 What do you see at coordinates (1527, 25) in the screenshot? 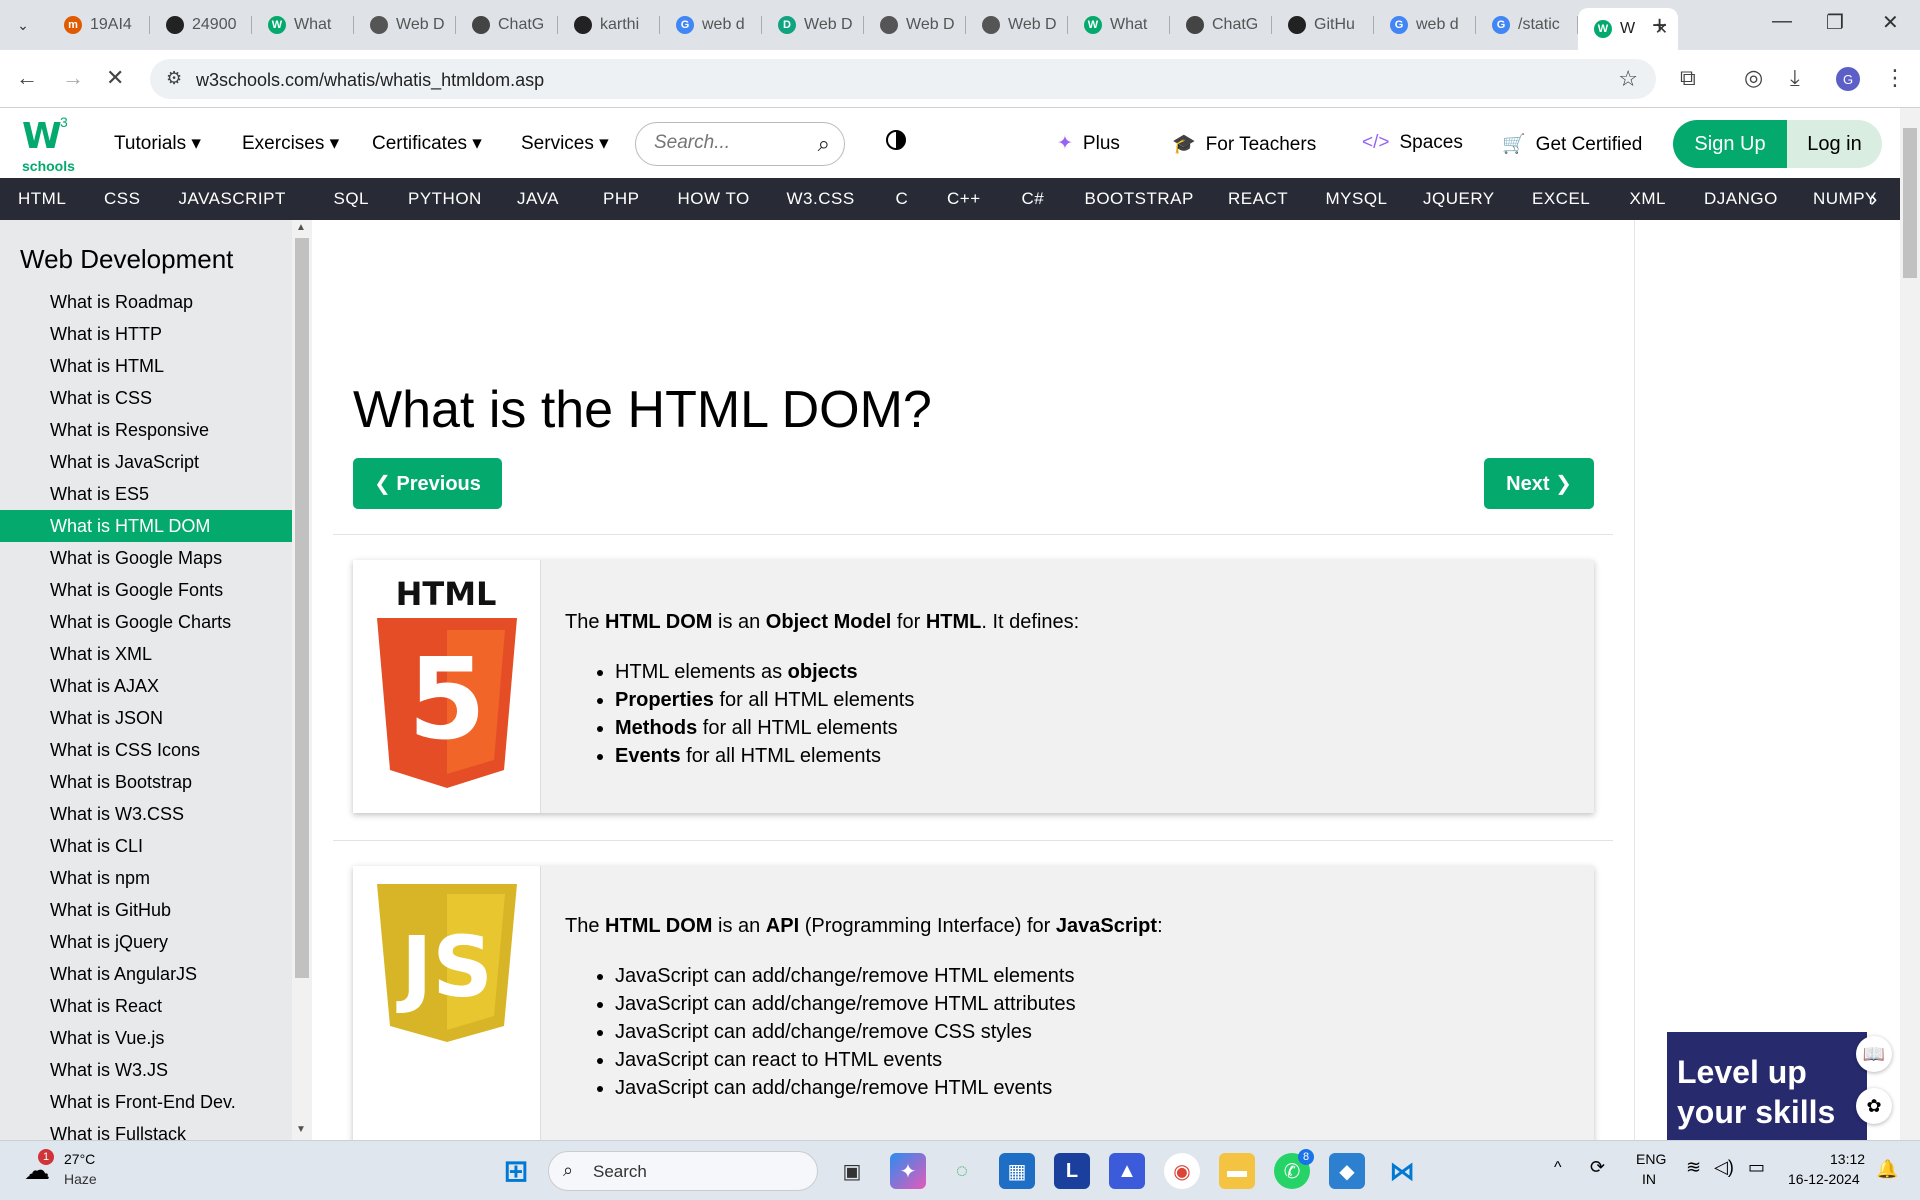
I see `browser-tab: G/static` at bounding box center [1527, 25].